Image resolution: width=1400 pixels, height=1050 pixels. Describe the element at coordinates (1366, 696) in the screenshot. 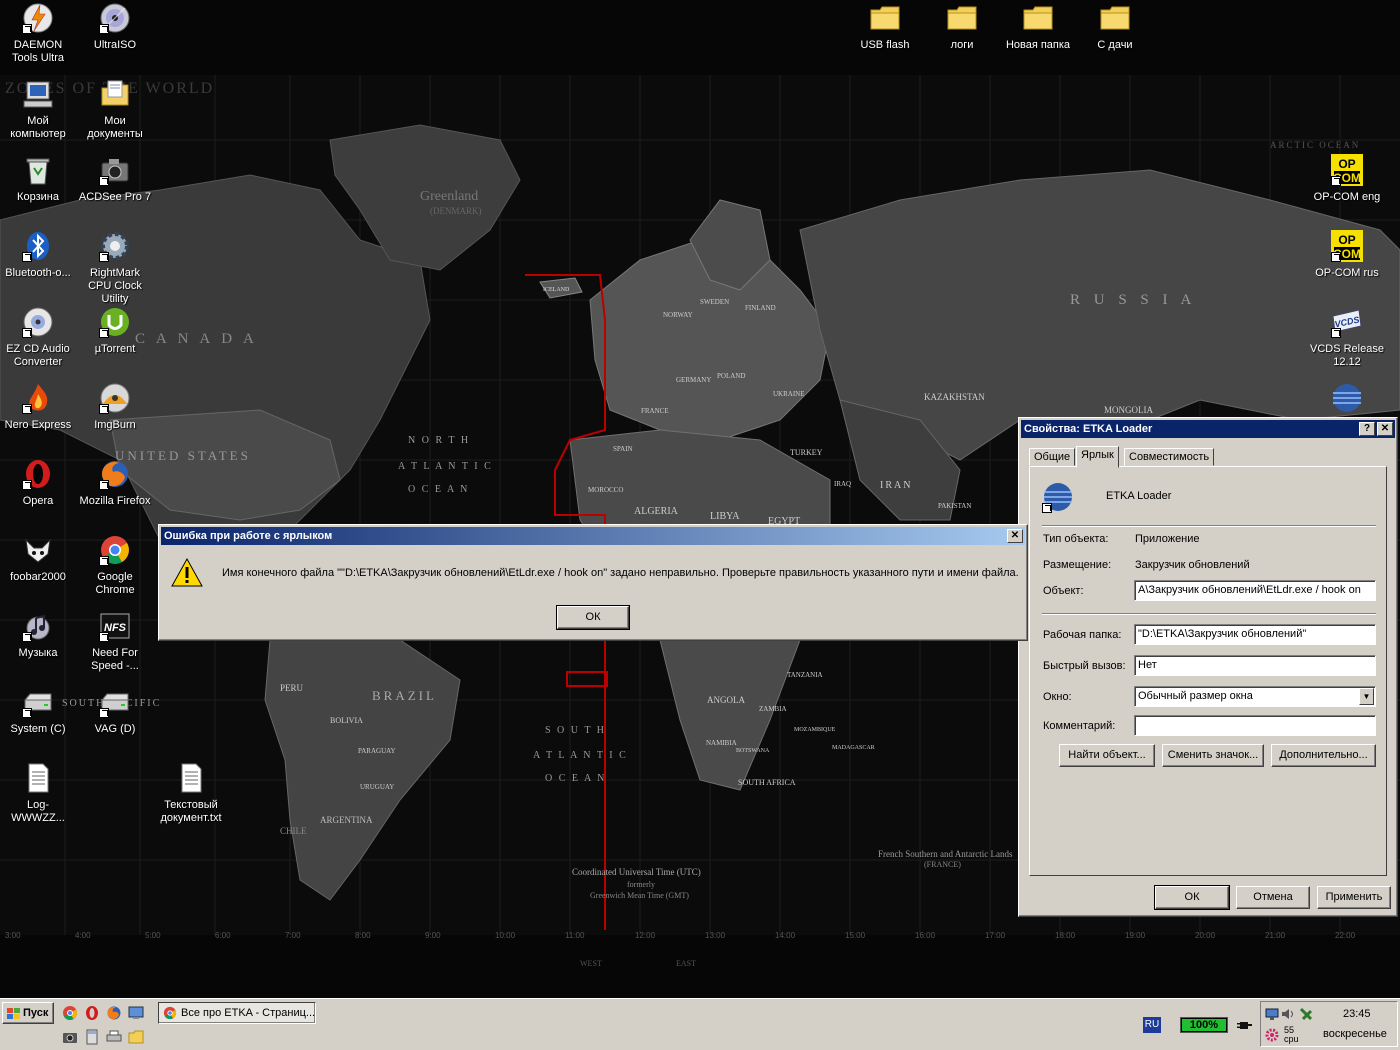

I see `chevron-down-icon: ▼` at that location.